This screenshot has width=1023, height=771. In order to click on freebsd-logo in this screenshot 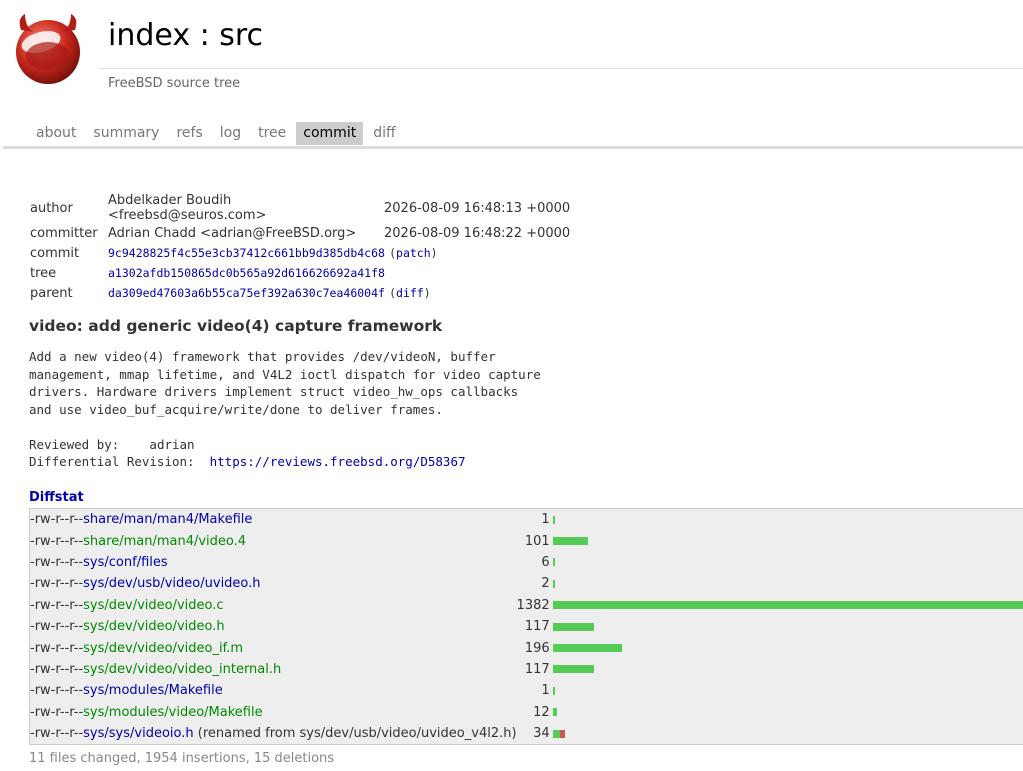, I will do `click(48, 49)`.